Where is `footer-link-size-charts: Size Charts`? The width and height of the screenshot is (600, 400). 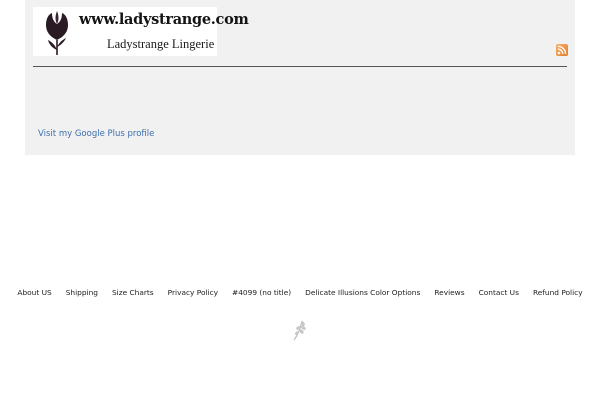 footer-link-size-charts: Size Charts is located at coordinates (133, 292).